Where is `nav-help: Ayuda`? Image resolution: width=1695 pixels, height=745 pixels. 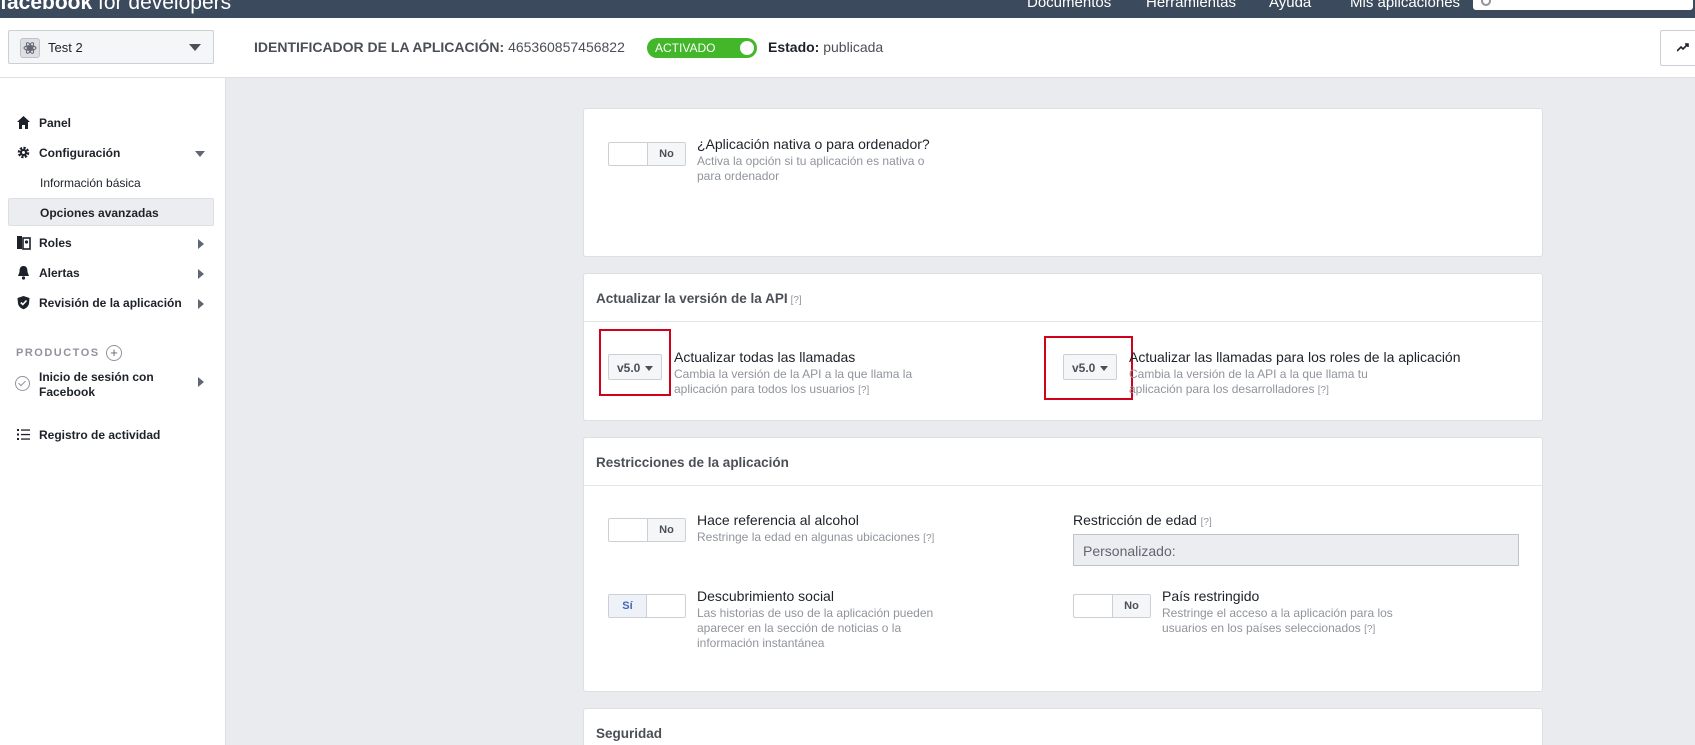
nav-help: Ayuda is located at coordinates (1290, 5).